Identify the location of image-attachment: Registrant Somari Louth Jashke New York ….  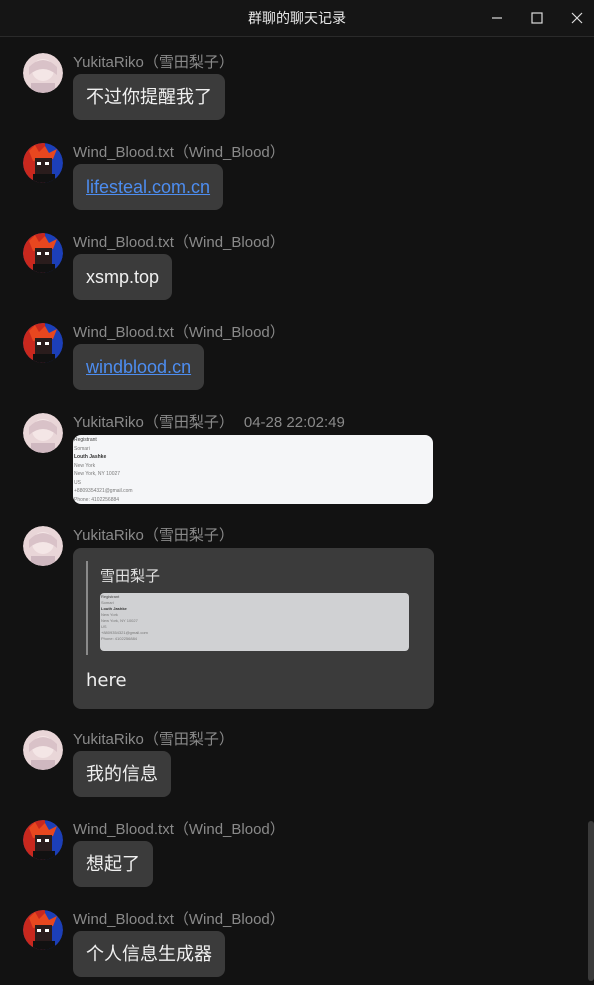
(253, 469).